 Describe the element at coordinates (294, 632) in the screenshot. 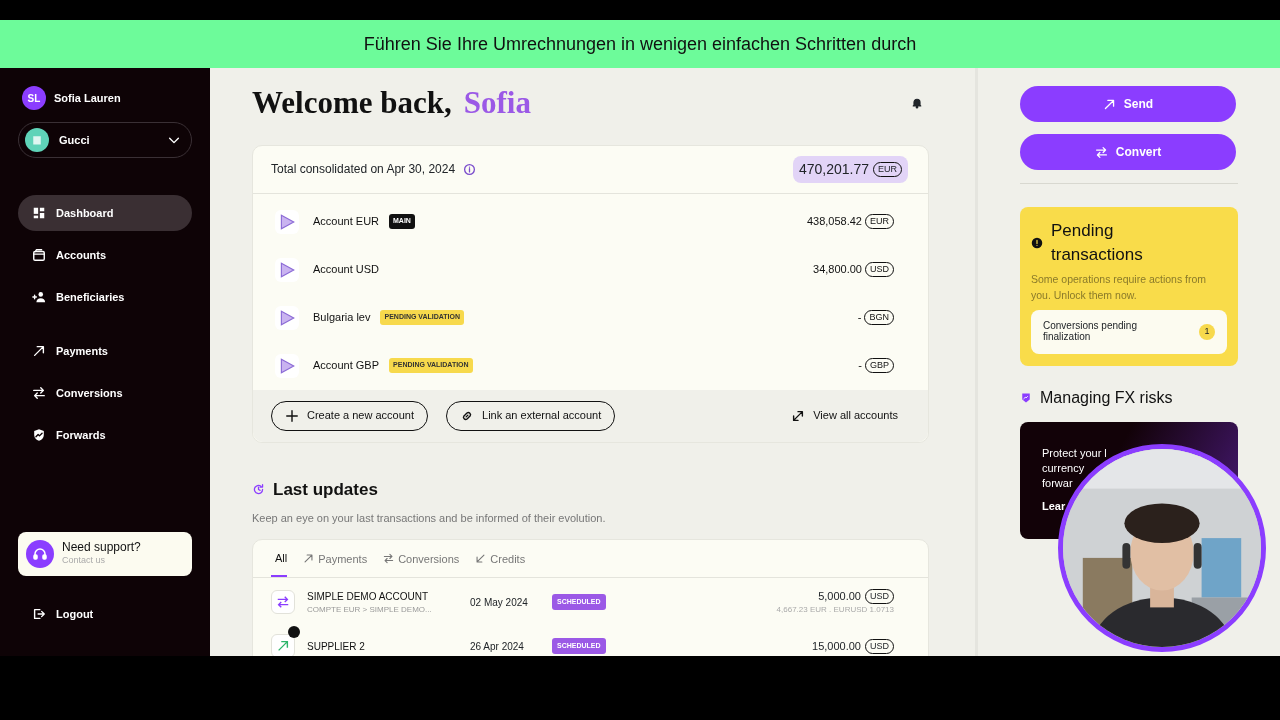

I see `badge-icon` at that location.